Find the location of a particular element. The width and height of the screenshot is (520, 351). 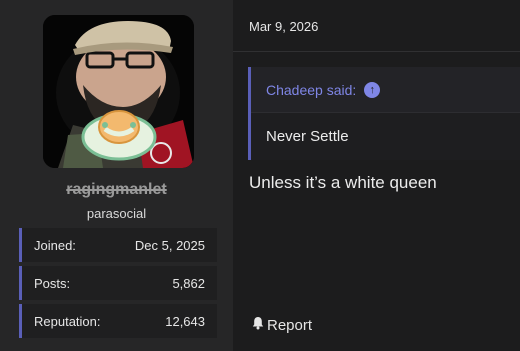

stat-posts: Posts: 5,862 is located at coordinates (118, 283).